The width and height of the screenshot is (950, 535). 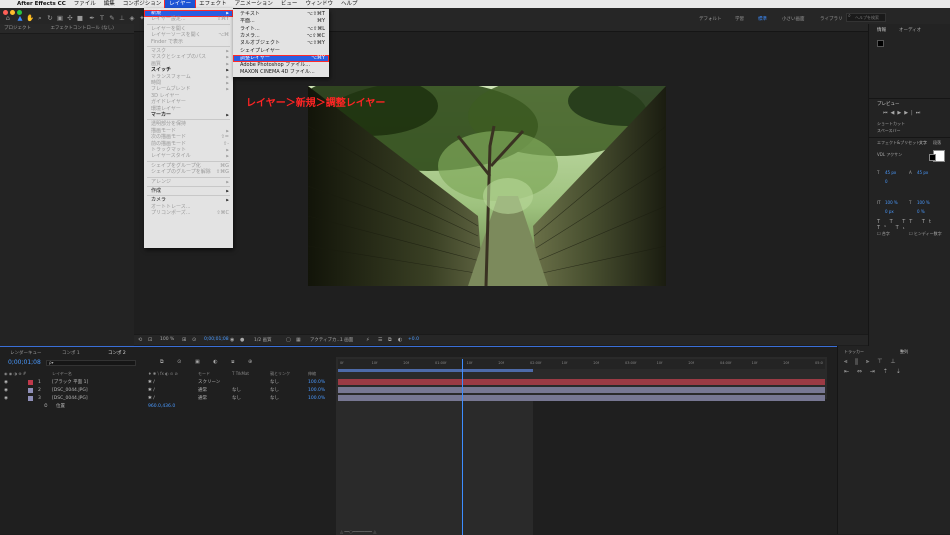 I want to click on tab-project: プロジェクト, so click(x=17, y=28).